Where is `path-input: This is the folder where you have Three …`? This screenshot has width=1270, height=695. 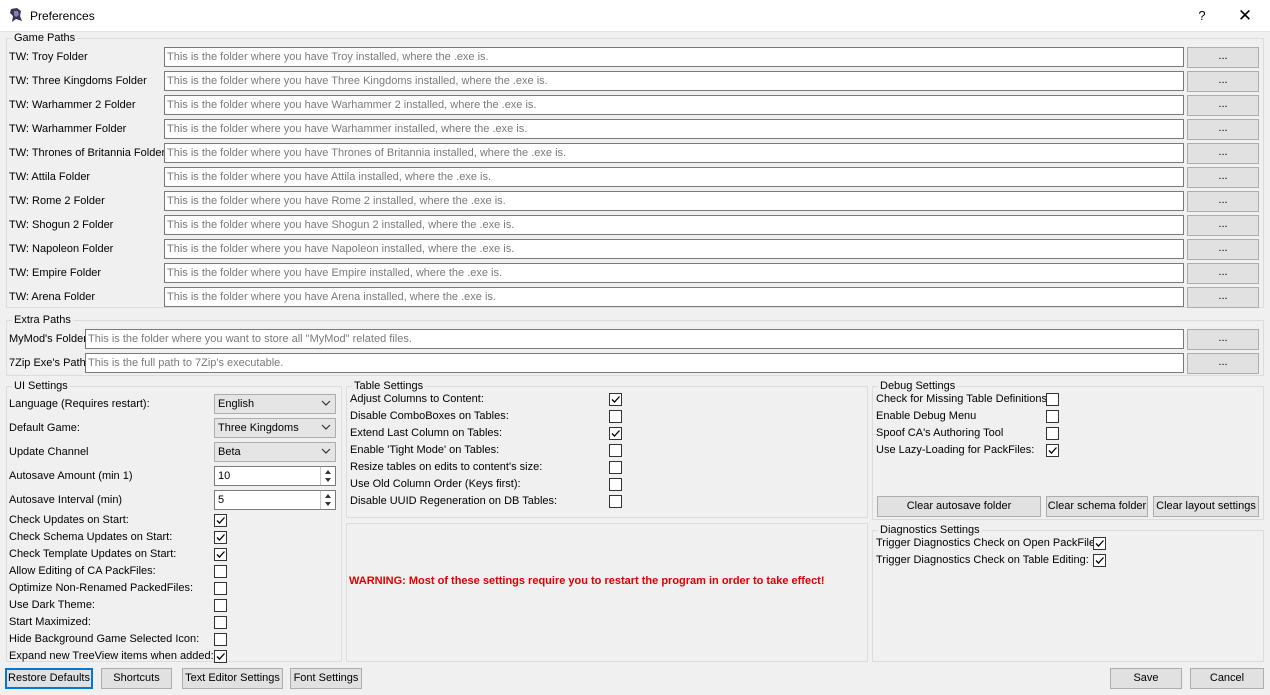 path-input: This is the folder where you have Three … is located at coordinates (674, 81).